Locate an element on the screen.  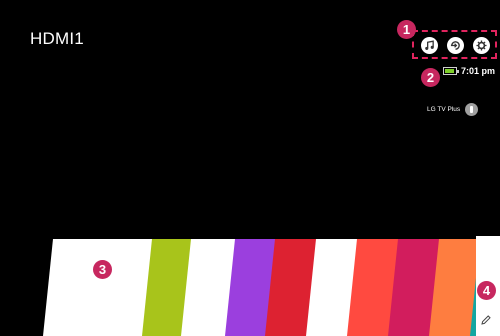
callout-2: 2 is located at coordinates (430, 77).